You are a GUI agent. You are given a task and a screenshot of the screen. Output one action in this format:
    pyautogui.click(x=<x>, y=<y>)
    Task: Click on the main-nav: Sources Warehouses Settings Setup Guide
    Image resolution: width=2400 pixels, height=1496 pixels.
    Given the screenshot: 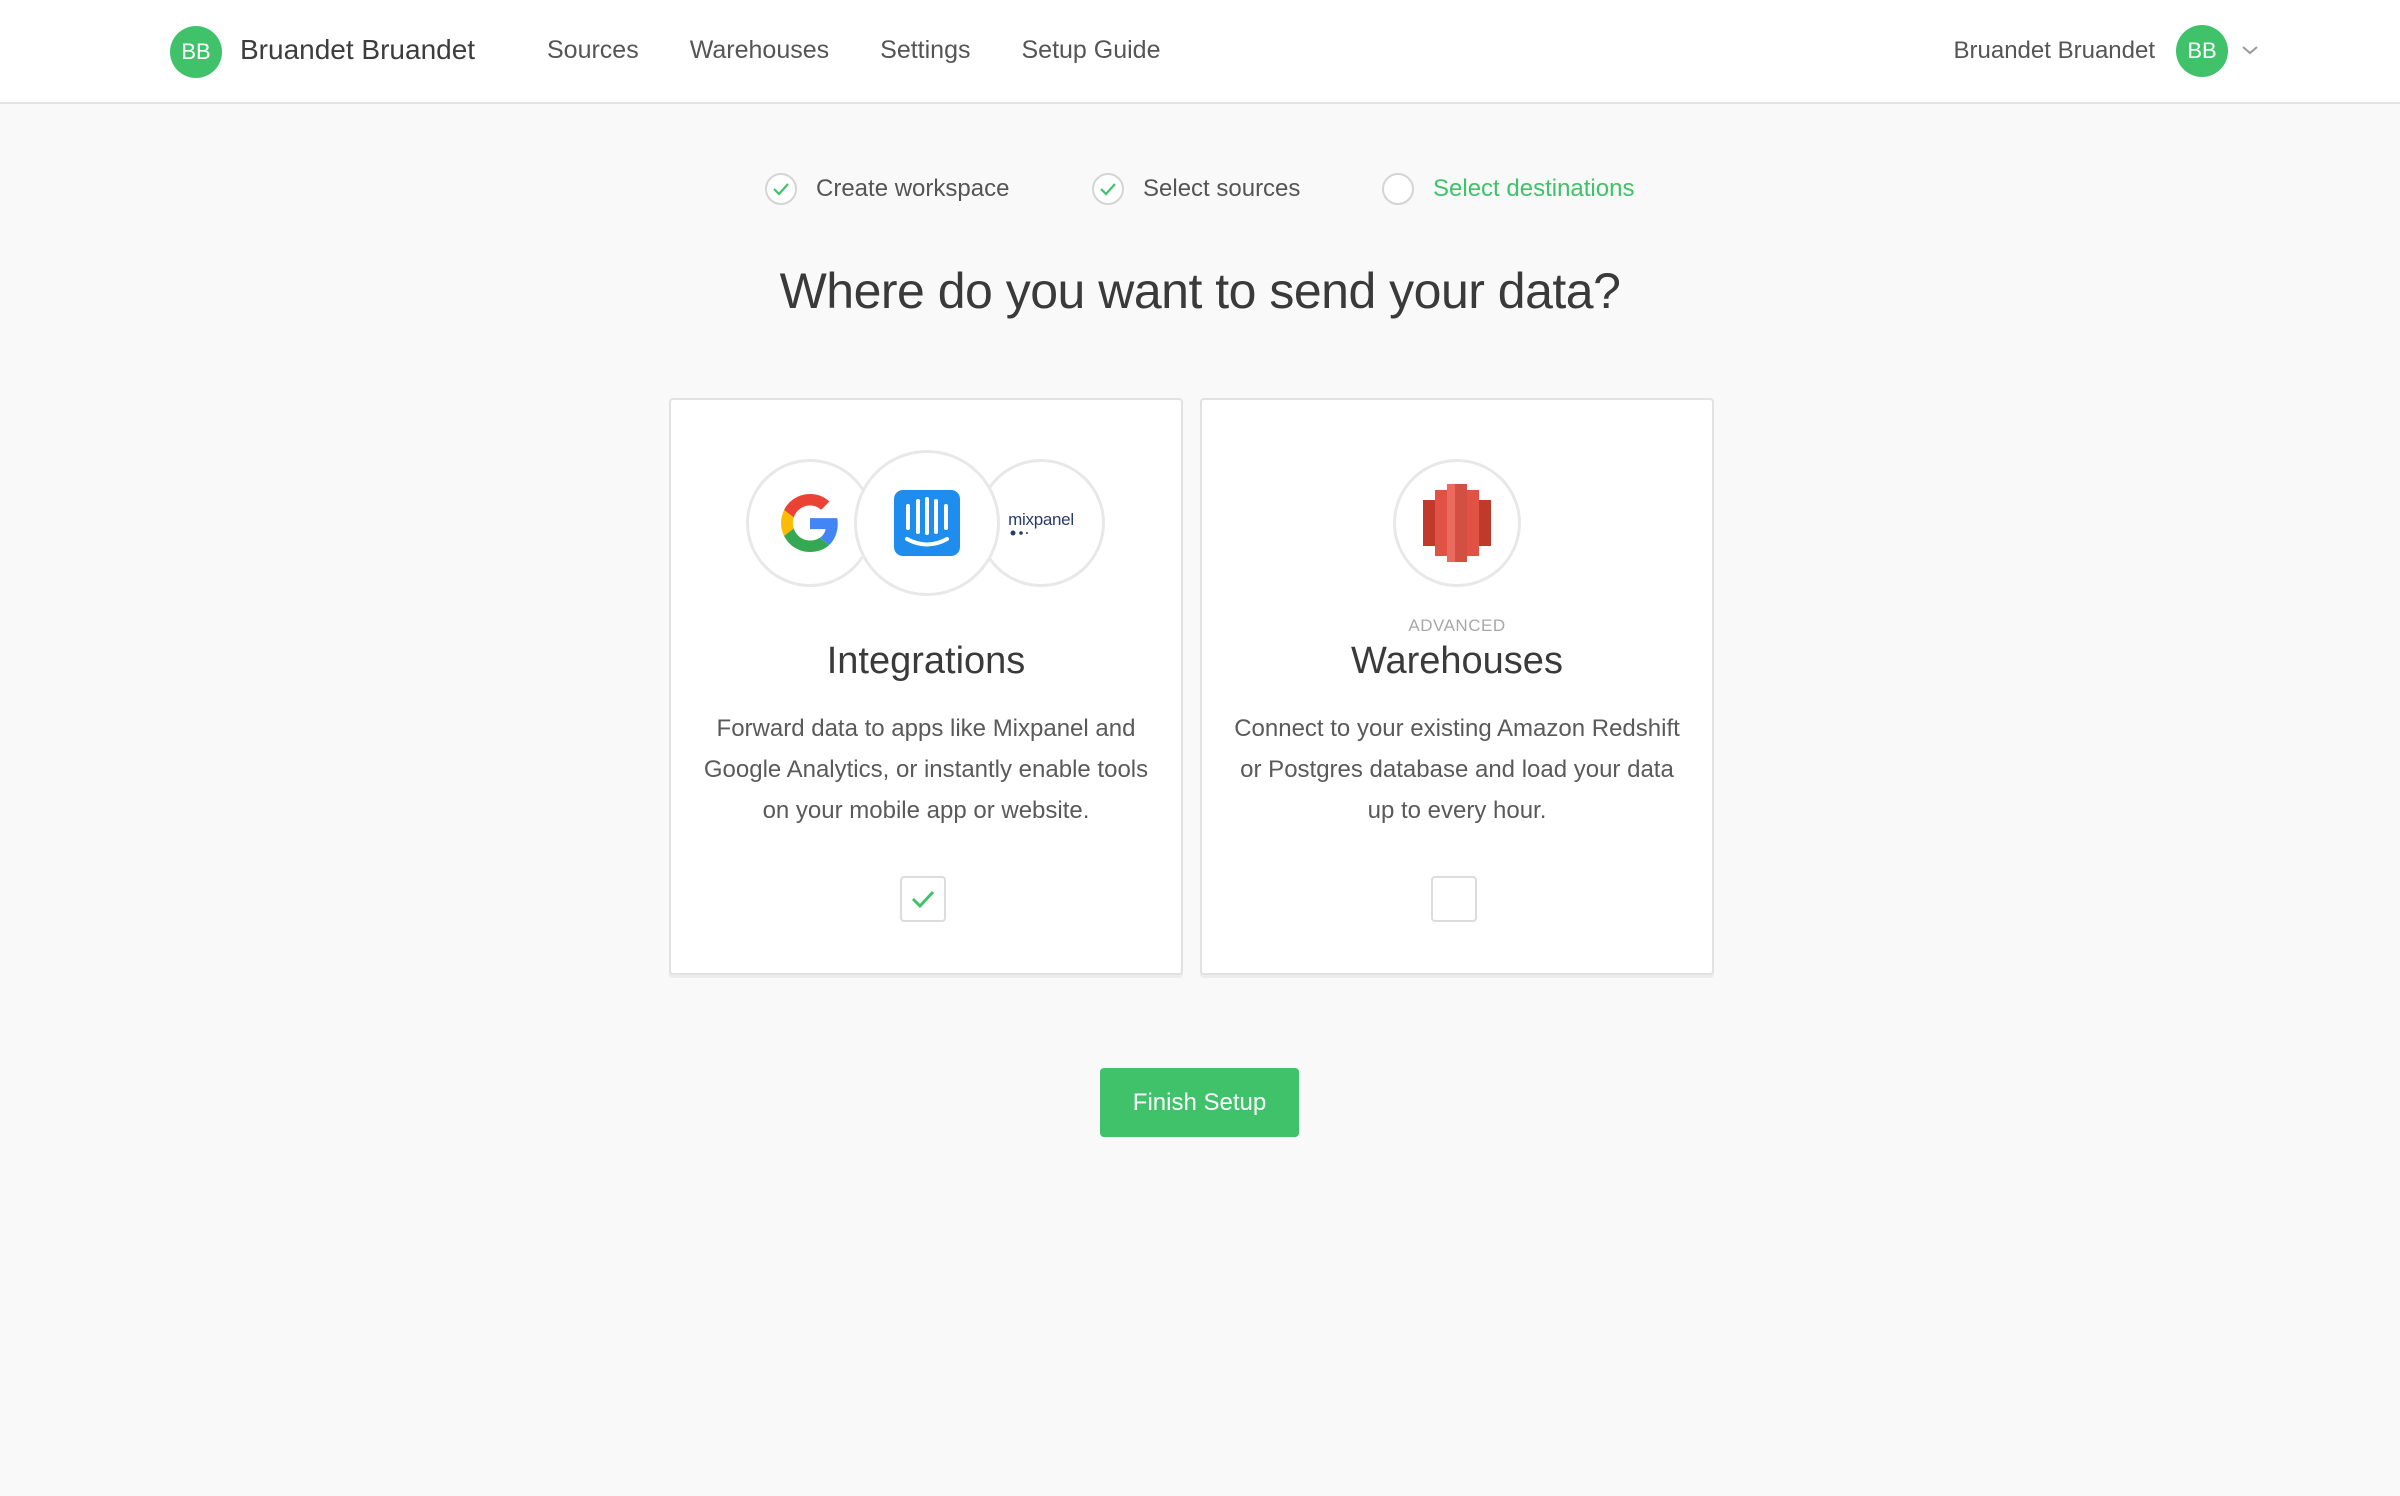 What is the action you would take?
    pyautogui.click(x=879, y=50)
    